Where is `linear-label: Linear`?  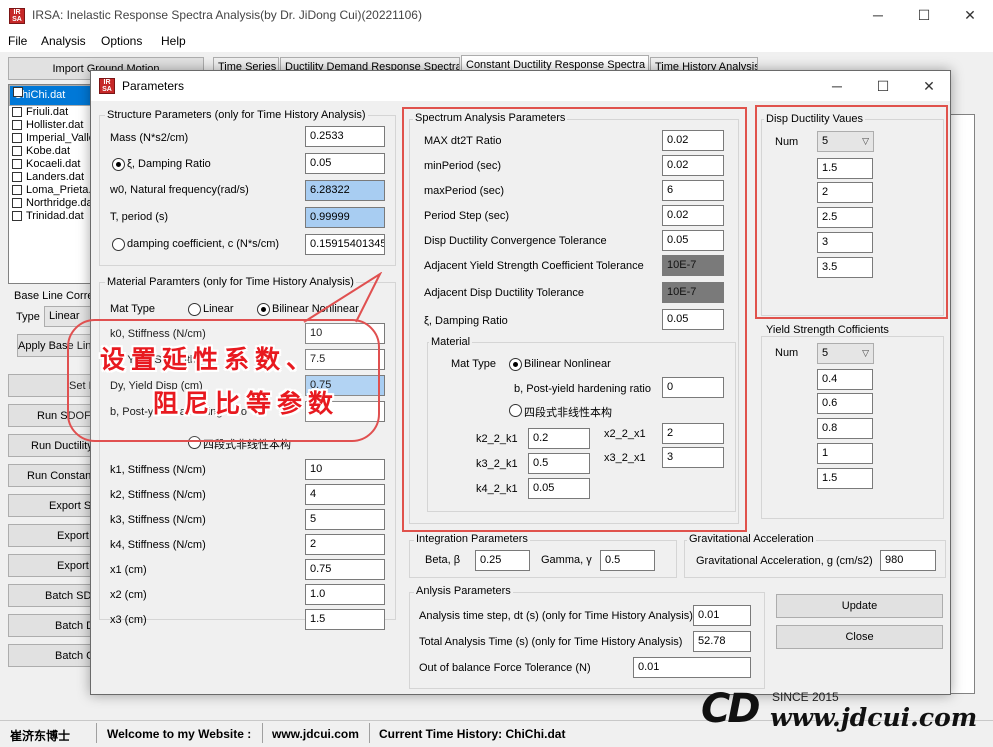
linear-label: Linear is located at coordinates (218, 309).